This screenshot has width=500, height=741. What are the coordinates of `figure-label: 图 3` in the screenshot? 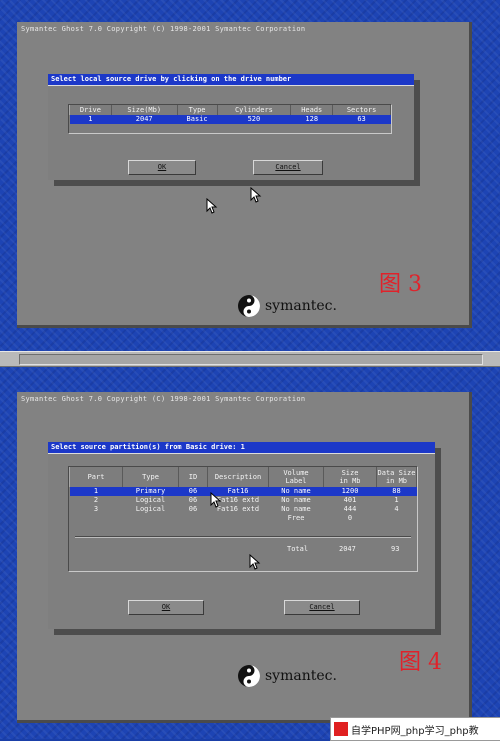 It's located at (400, 284).